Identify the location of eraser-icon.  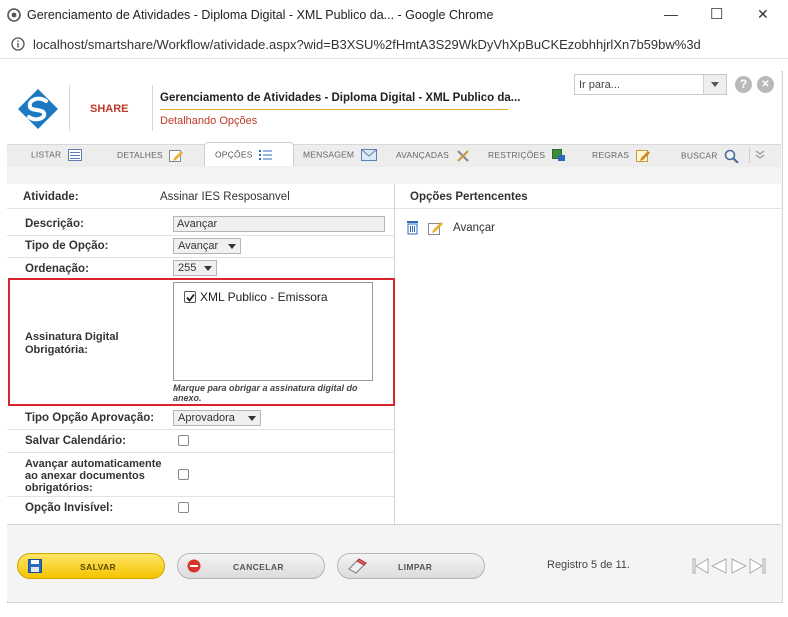
(357, 566).